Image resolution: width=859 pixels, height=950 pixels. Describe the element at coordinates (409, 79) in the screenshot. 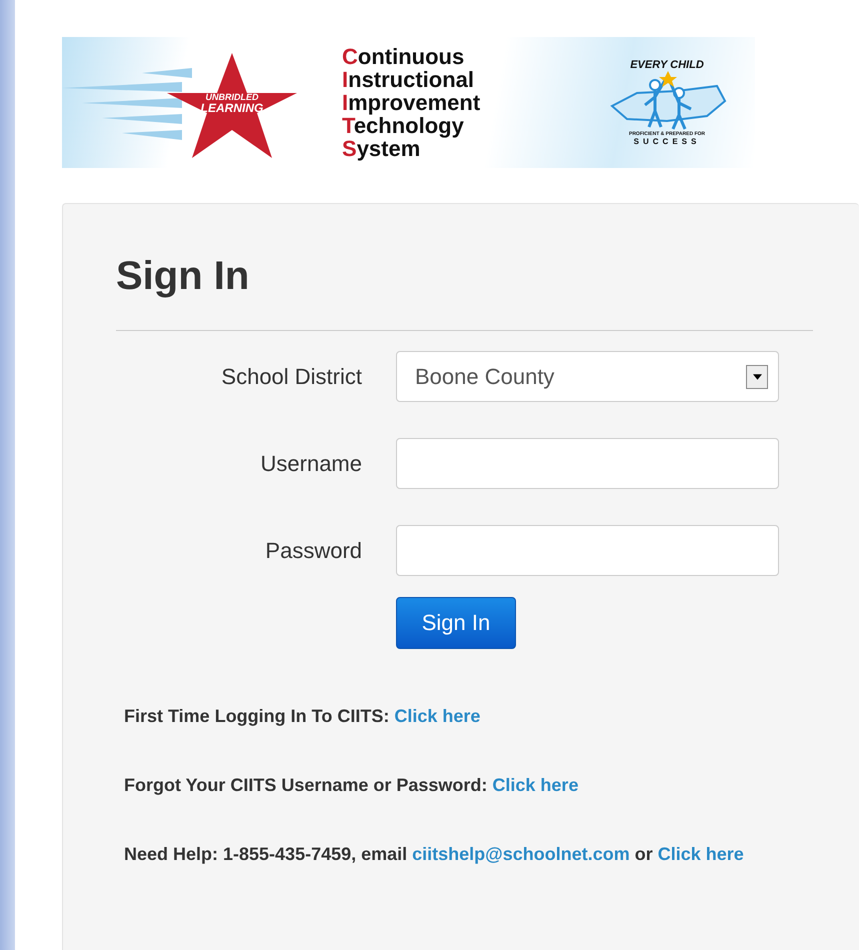

I see `banner-title-line: Instructional` at that location.